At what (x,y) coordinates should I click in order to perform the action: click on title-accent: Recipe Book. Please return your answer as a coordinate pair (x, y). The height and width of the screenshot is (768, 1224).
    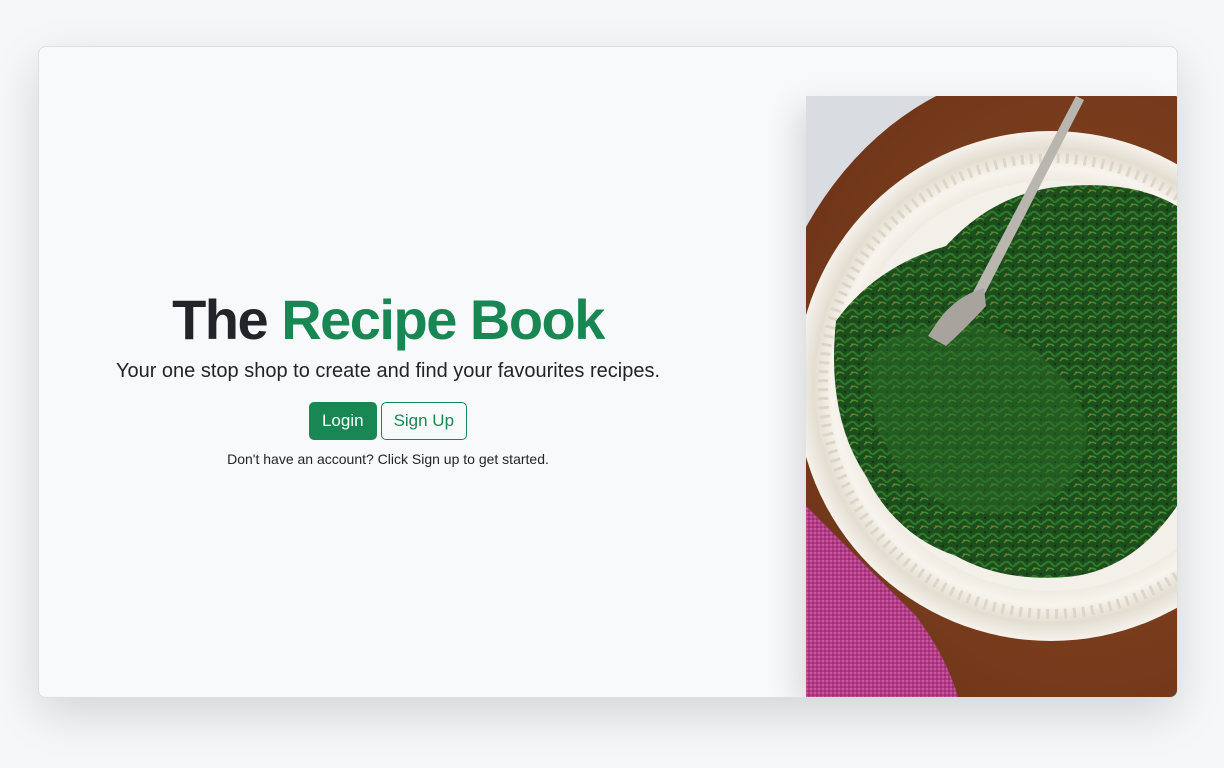
    Looking at the image, I should click on (443, 319).